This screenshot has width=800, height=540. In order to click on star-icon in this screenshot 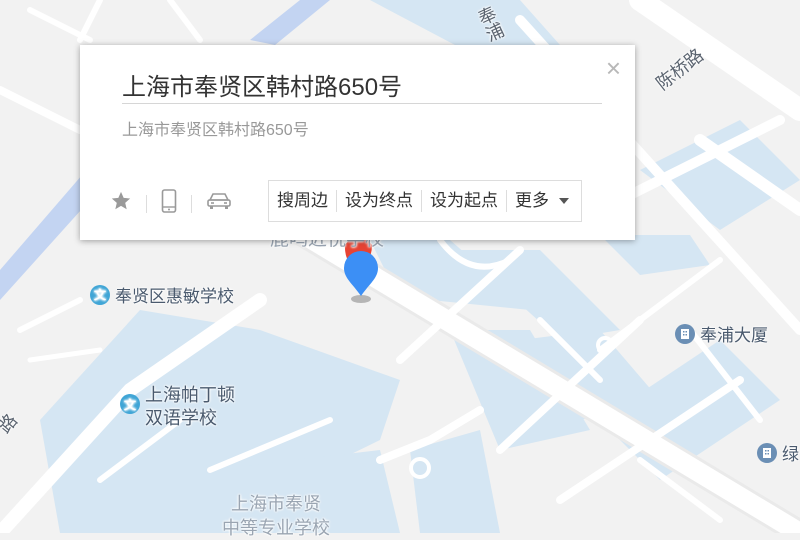, I will do `click(121, 203)`.